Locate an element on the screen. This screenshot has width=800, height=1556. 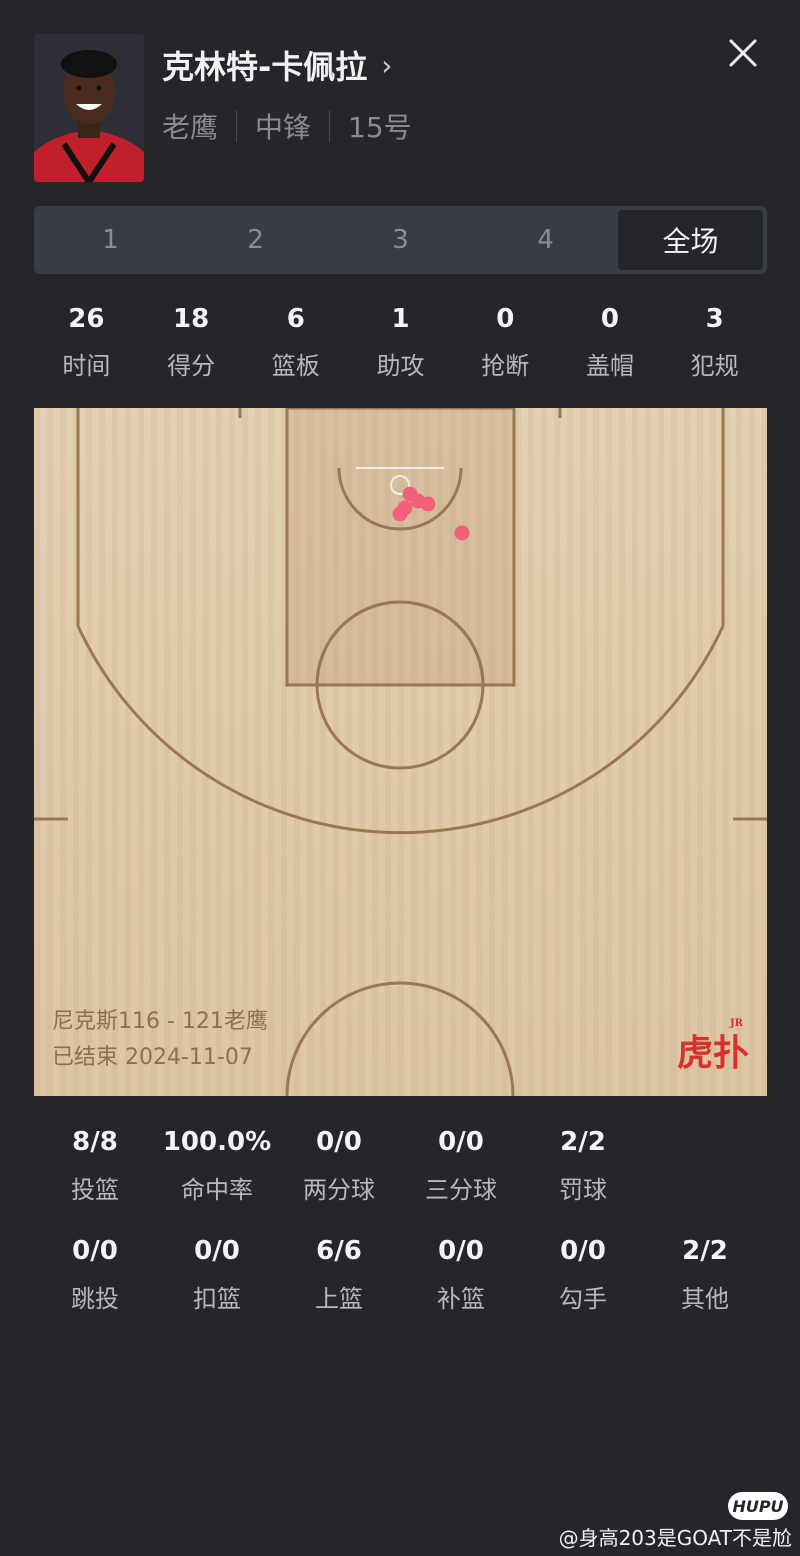
shot-stat-free-throw: 2/2 罚球 is located at coordinates (583, 1164).